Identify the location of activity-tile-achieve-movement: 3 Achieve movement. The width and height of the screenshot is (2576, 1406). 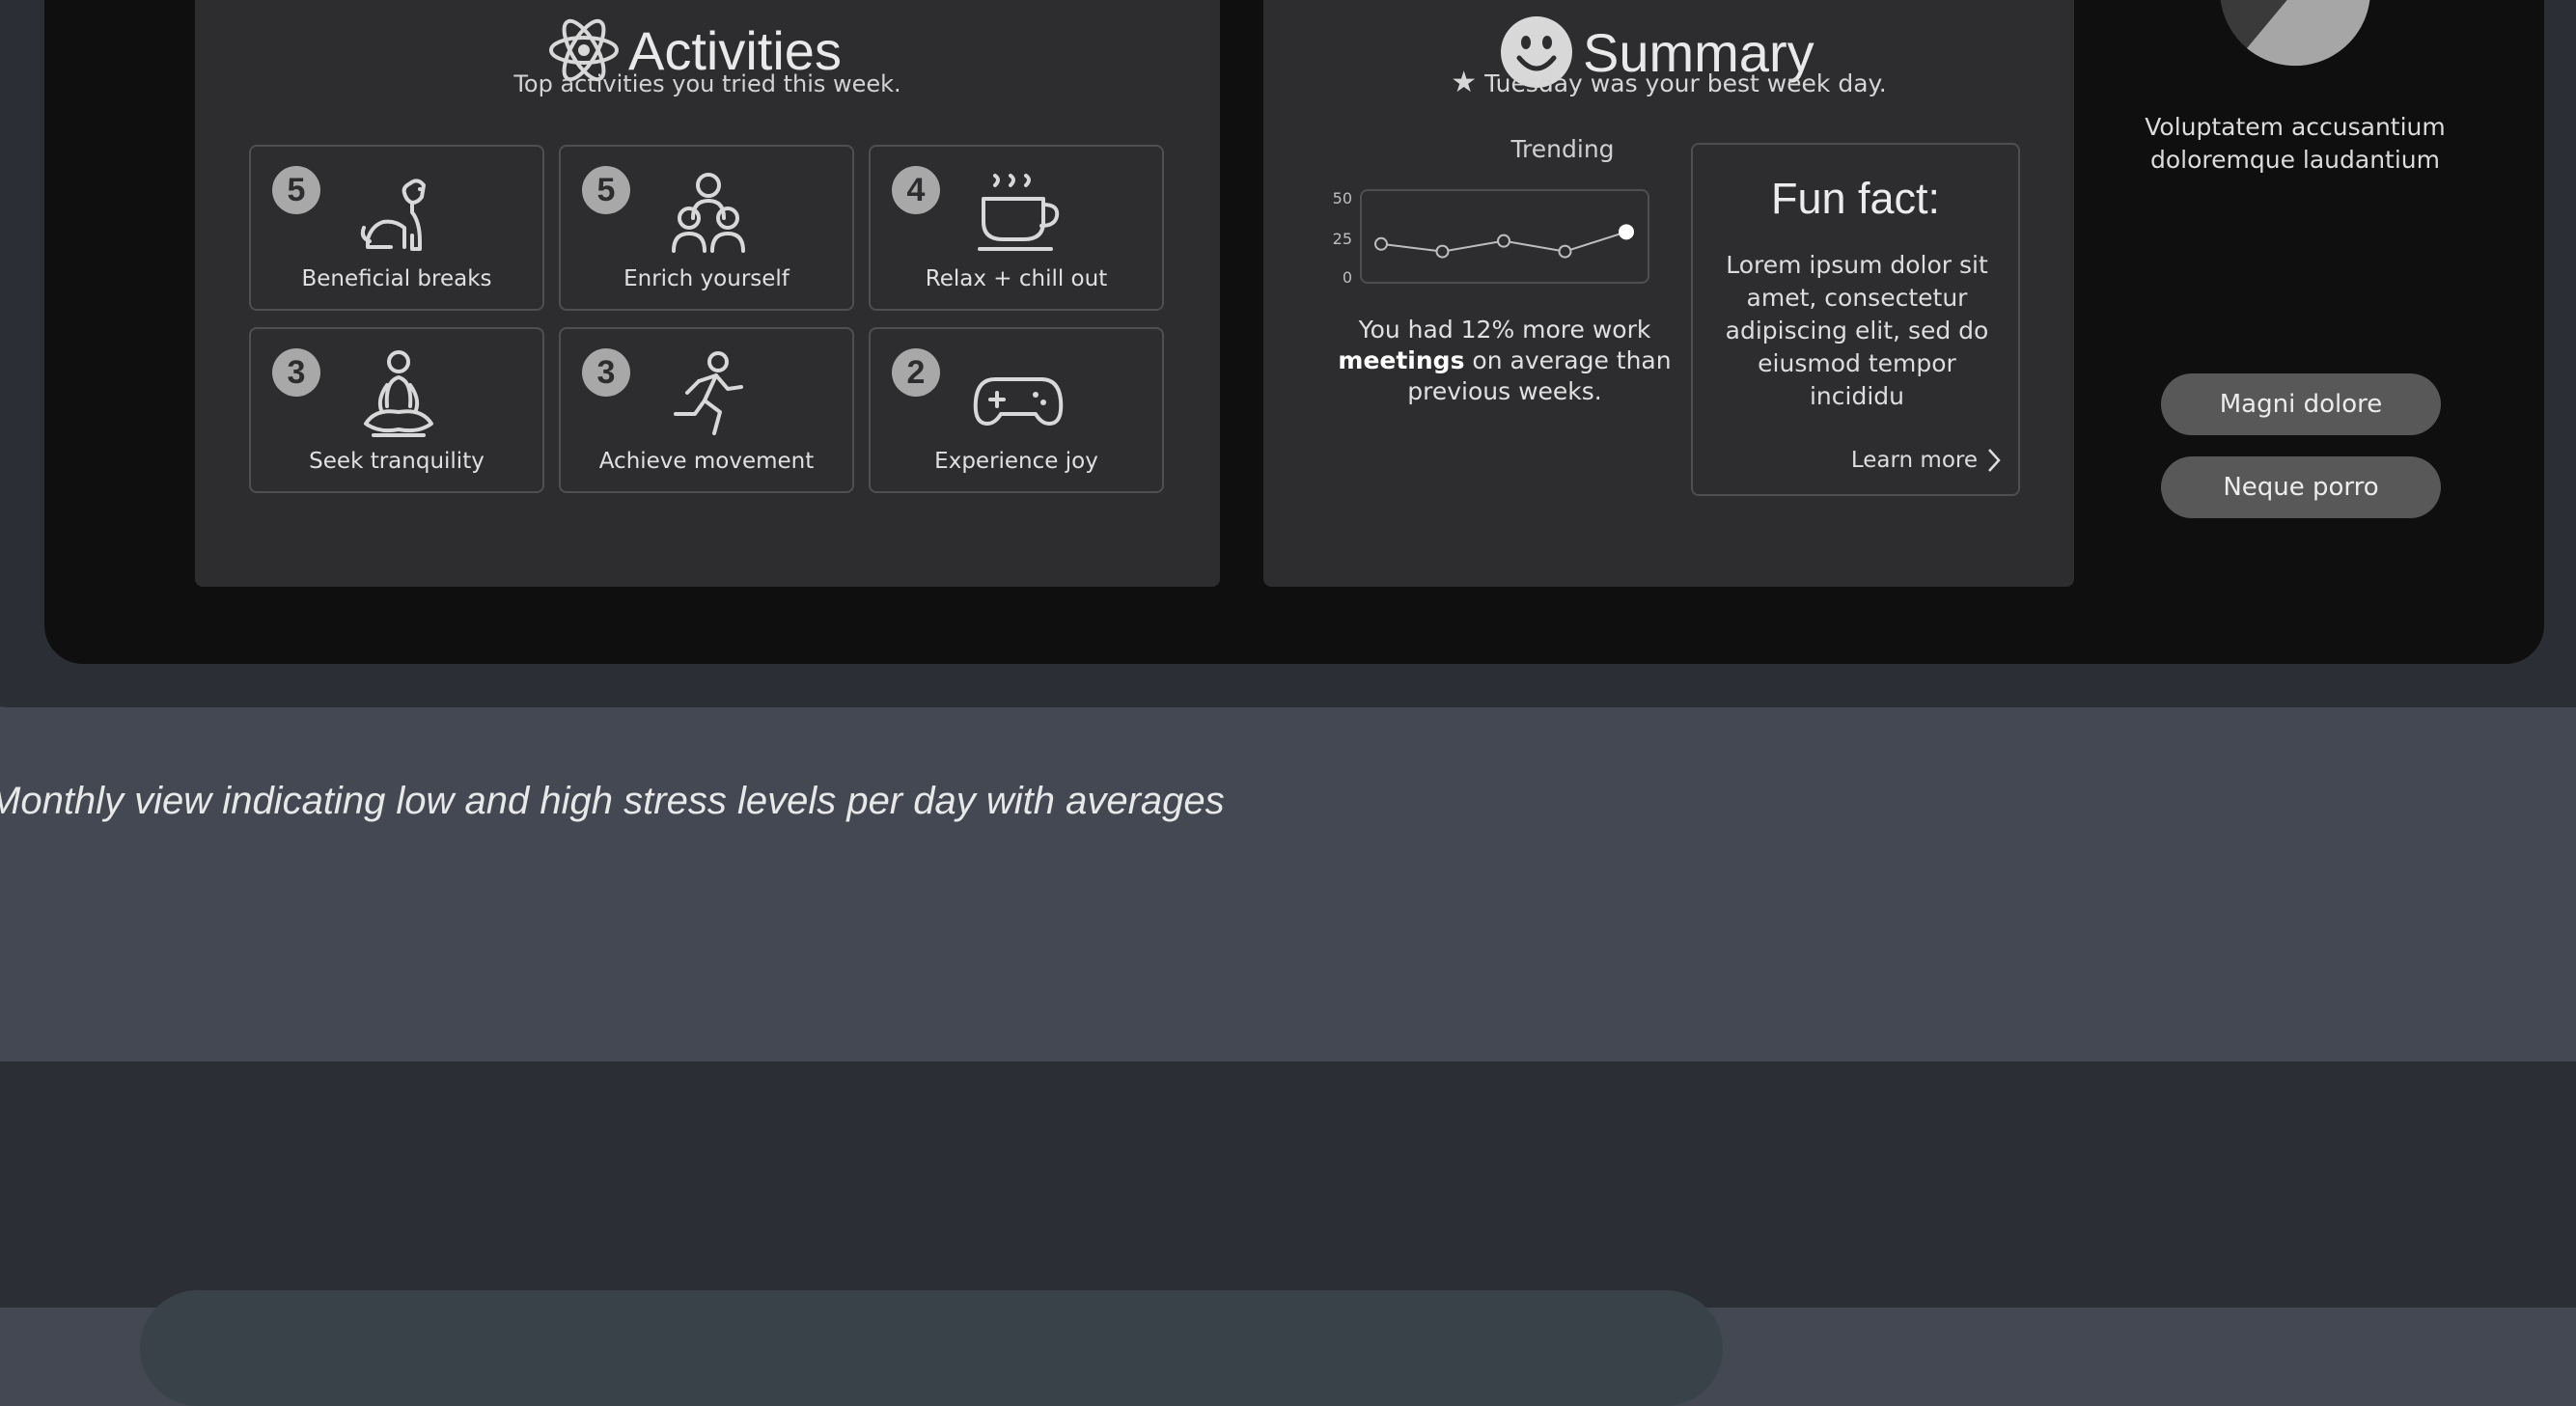
(706, 410).